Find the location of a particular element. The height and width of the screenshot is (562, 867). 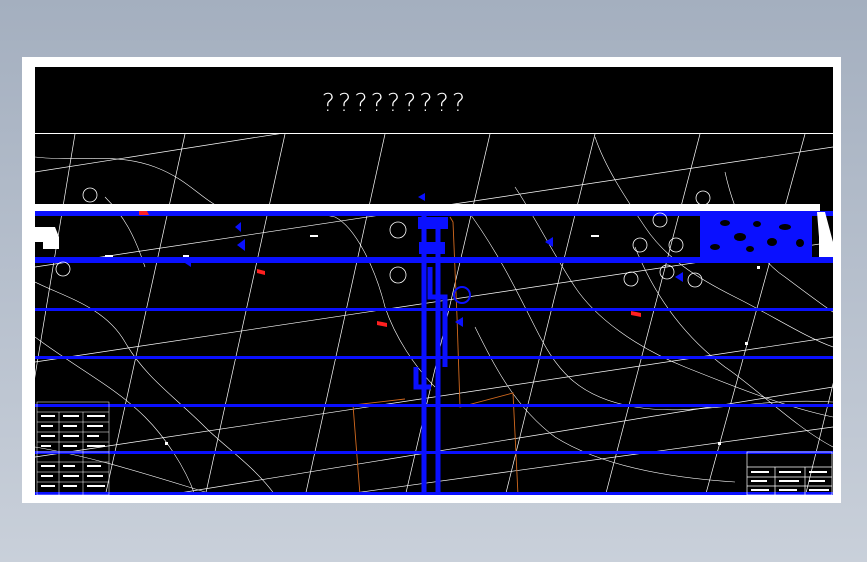

title-block is located at coordinates (789, 473).